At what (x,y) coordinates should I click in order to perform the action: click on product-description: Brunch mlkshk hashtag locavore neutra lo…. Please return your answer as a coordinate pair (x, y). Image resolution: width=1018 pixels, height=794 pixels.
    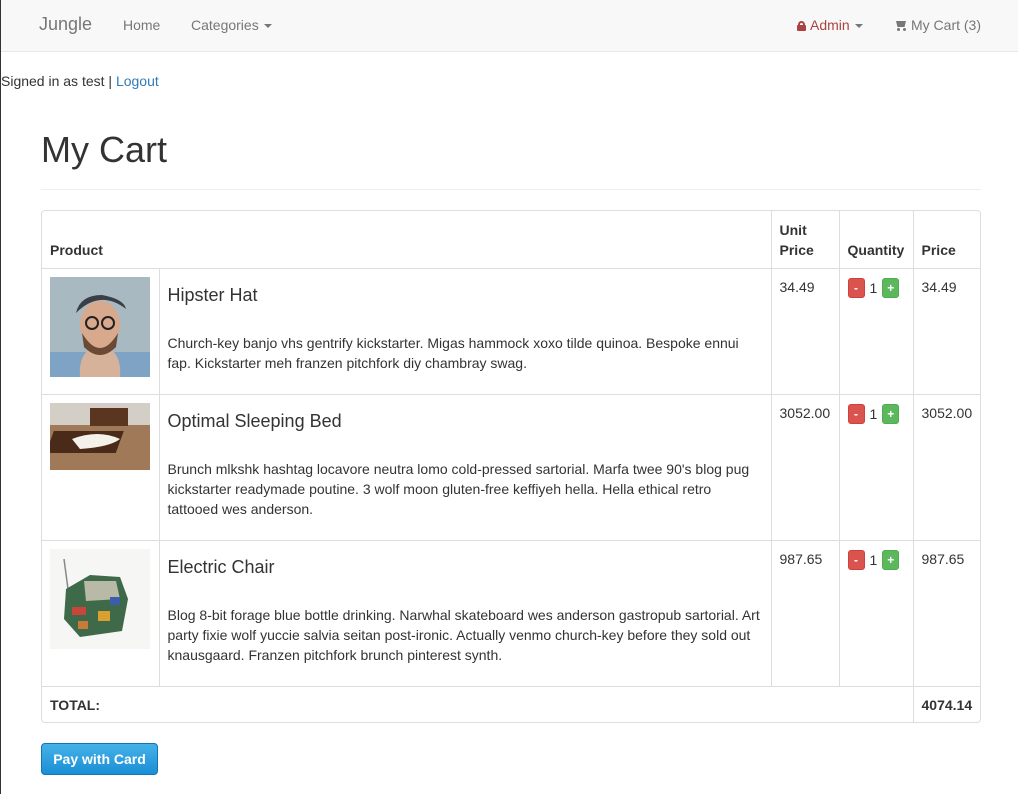
    Looking at the image, I should click on (458, 488).